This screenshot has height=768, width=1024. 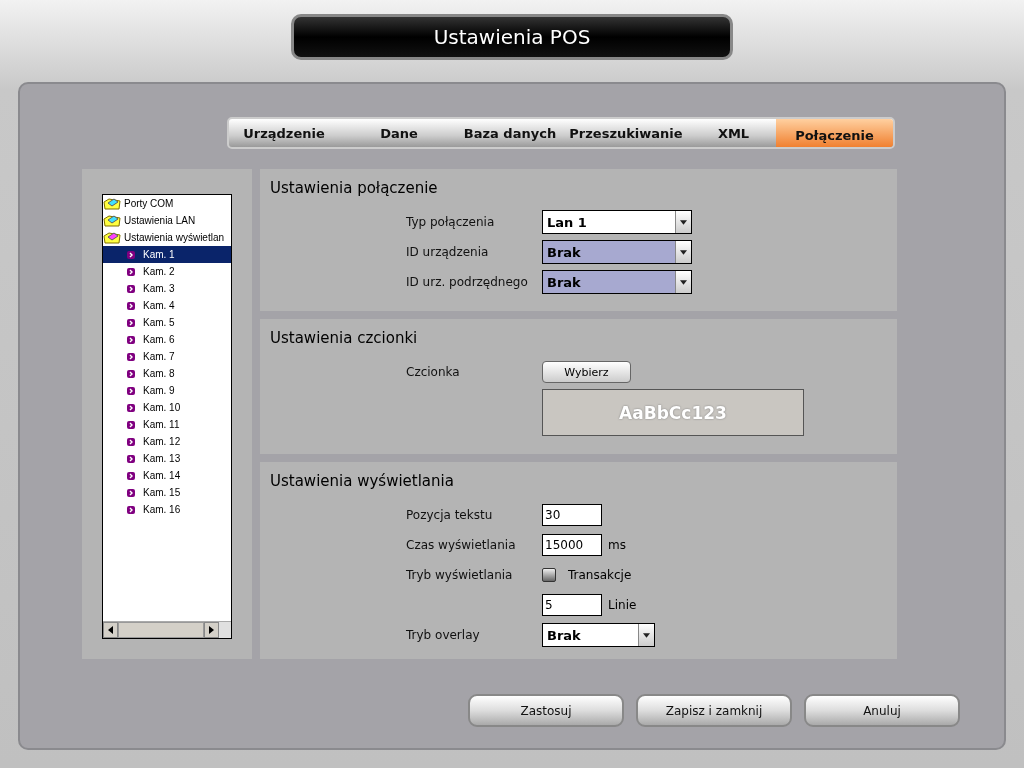 What do you see at coordinates (714, 710) in the screenshot?
I see `dialog-button: Zapisz i zamknij` at bounding box center [714, 710].